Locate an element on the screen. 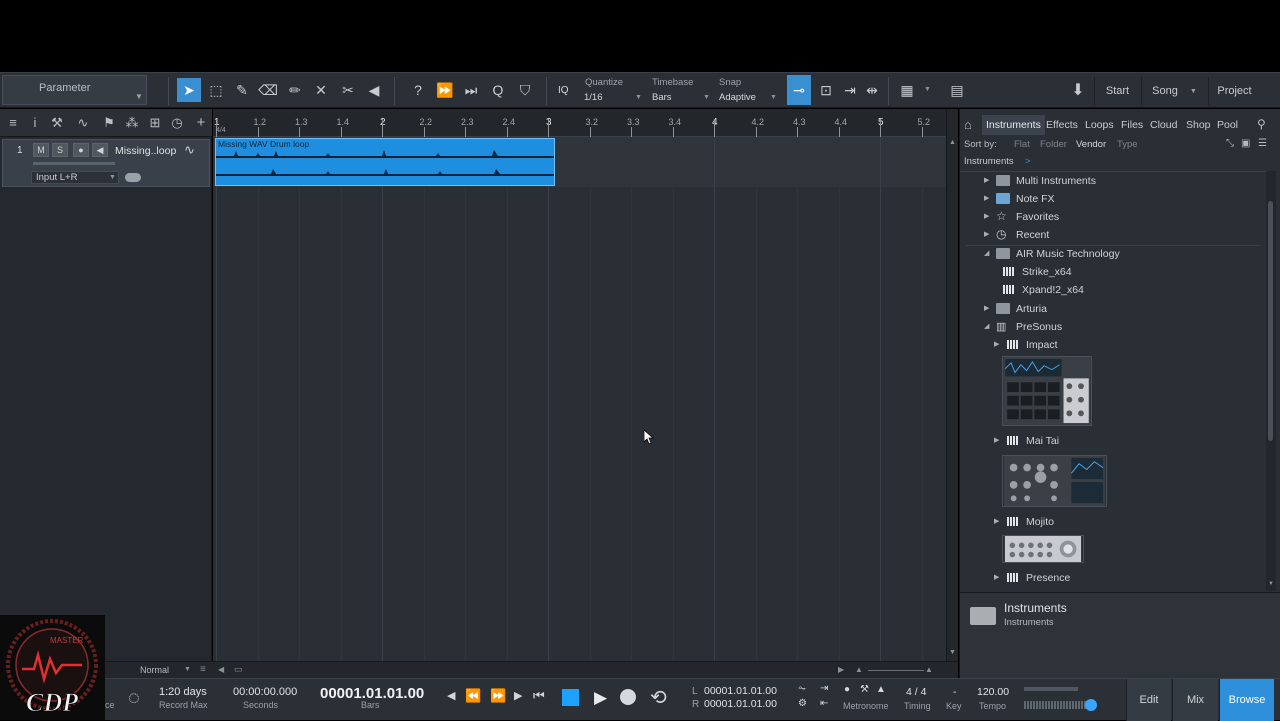  home-icon: ⌂ is located at coordinates (968, 124).